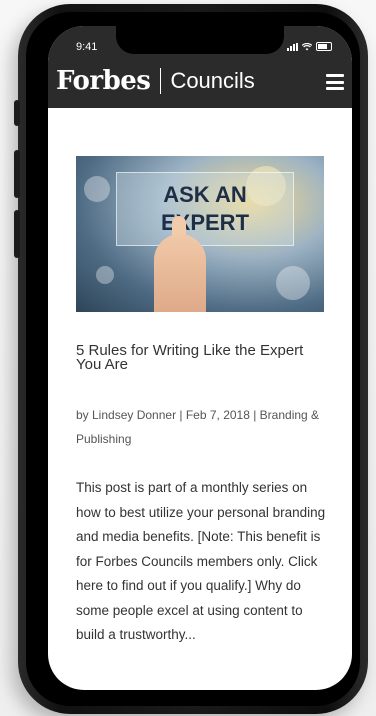 This screenshot has height=716, width=376. Describe the element at coordinates (161, 81) in the screenshot. I see `logo-divider` at that location.